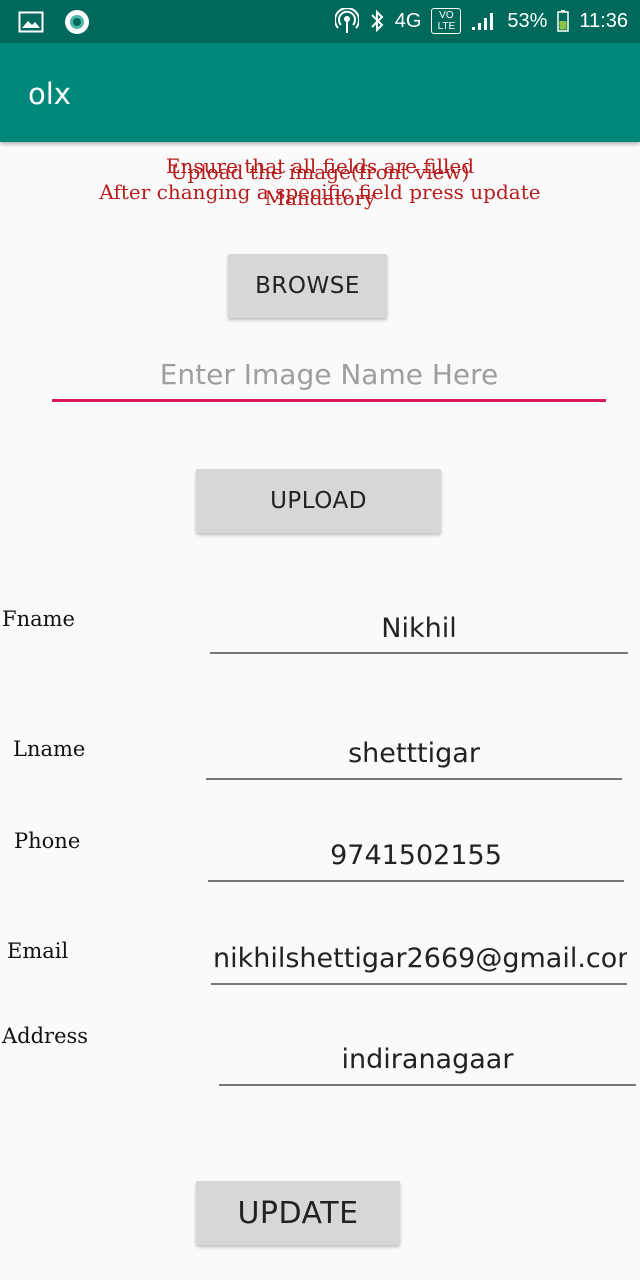 The height and width of the screenshot is (1280, 640). What do you see at coordinates (346, 21) in the screenshot?
I see `hotspot-icon` at bounding box center [346, 21].